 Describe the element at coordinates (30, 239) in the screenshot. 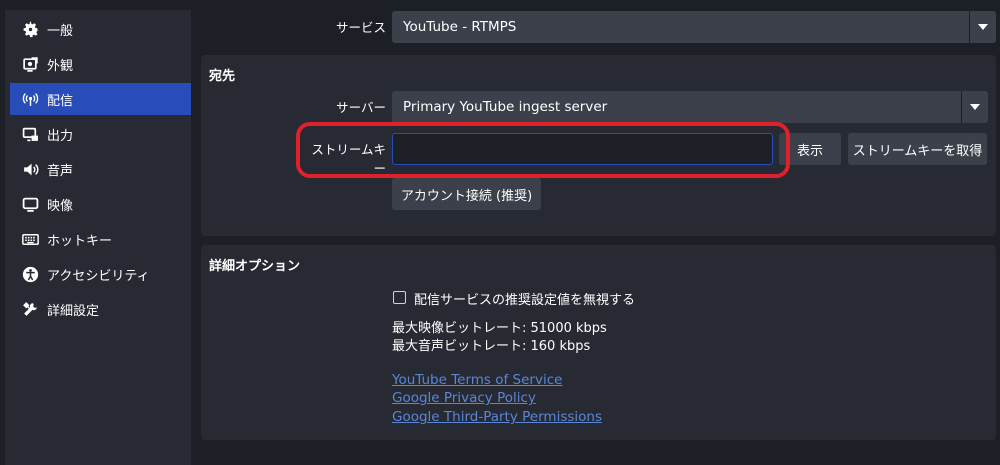

I see `keyboard-icon` at that location.